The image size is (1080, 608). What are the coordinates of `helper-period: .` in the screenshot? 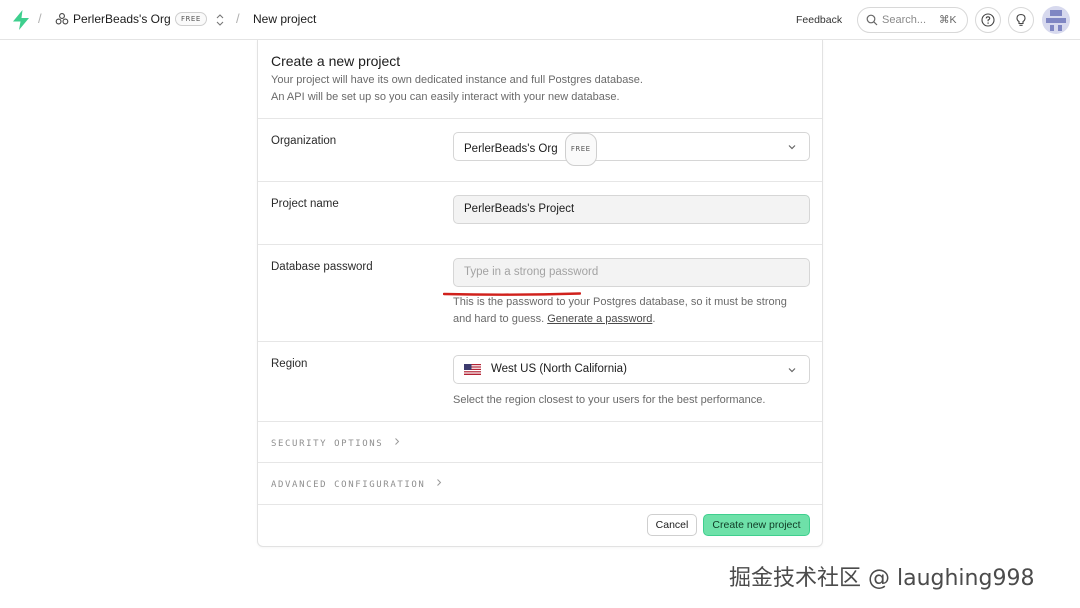 It's located at (654, 319).